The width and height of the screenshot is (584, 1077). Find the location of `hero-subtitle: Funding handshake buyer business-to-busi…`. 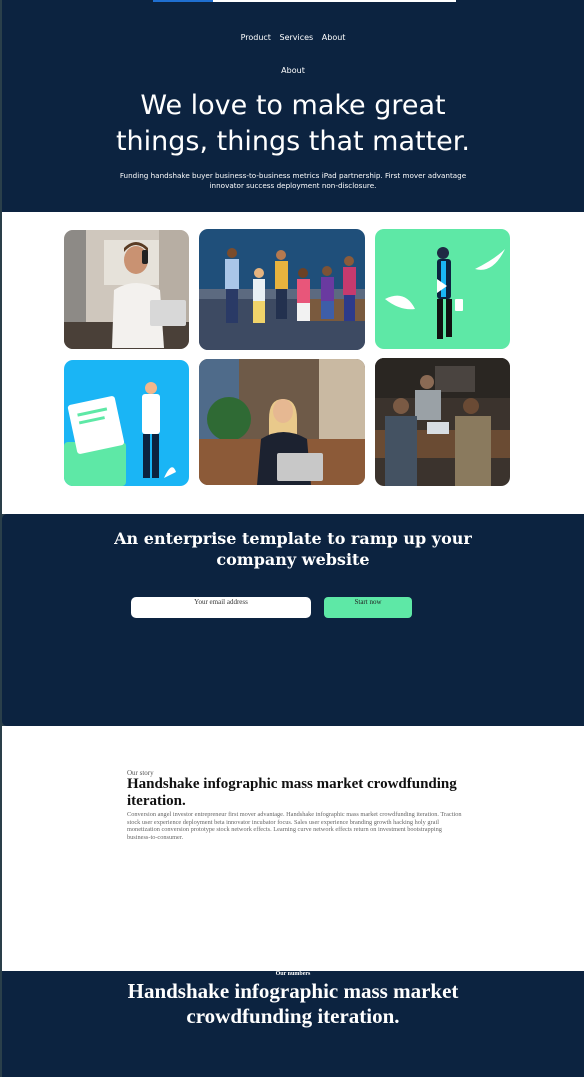

hero-subtitle: Funding handshake buyer business-to-busi… is located at coordinates (293, 180).